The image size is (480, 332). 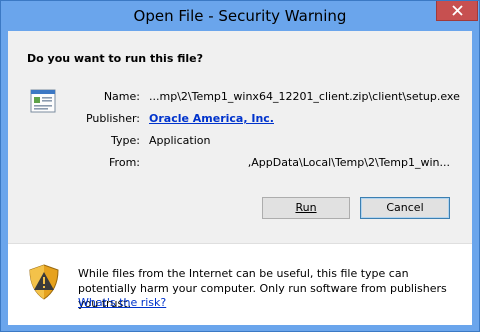 I want to click on cancel-button-label: Cancel, so click(x=405, y=207).